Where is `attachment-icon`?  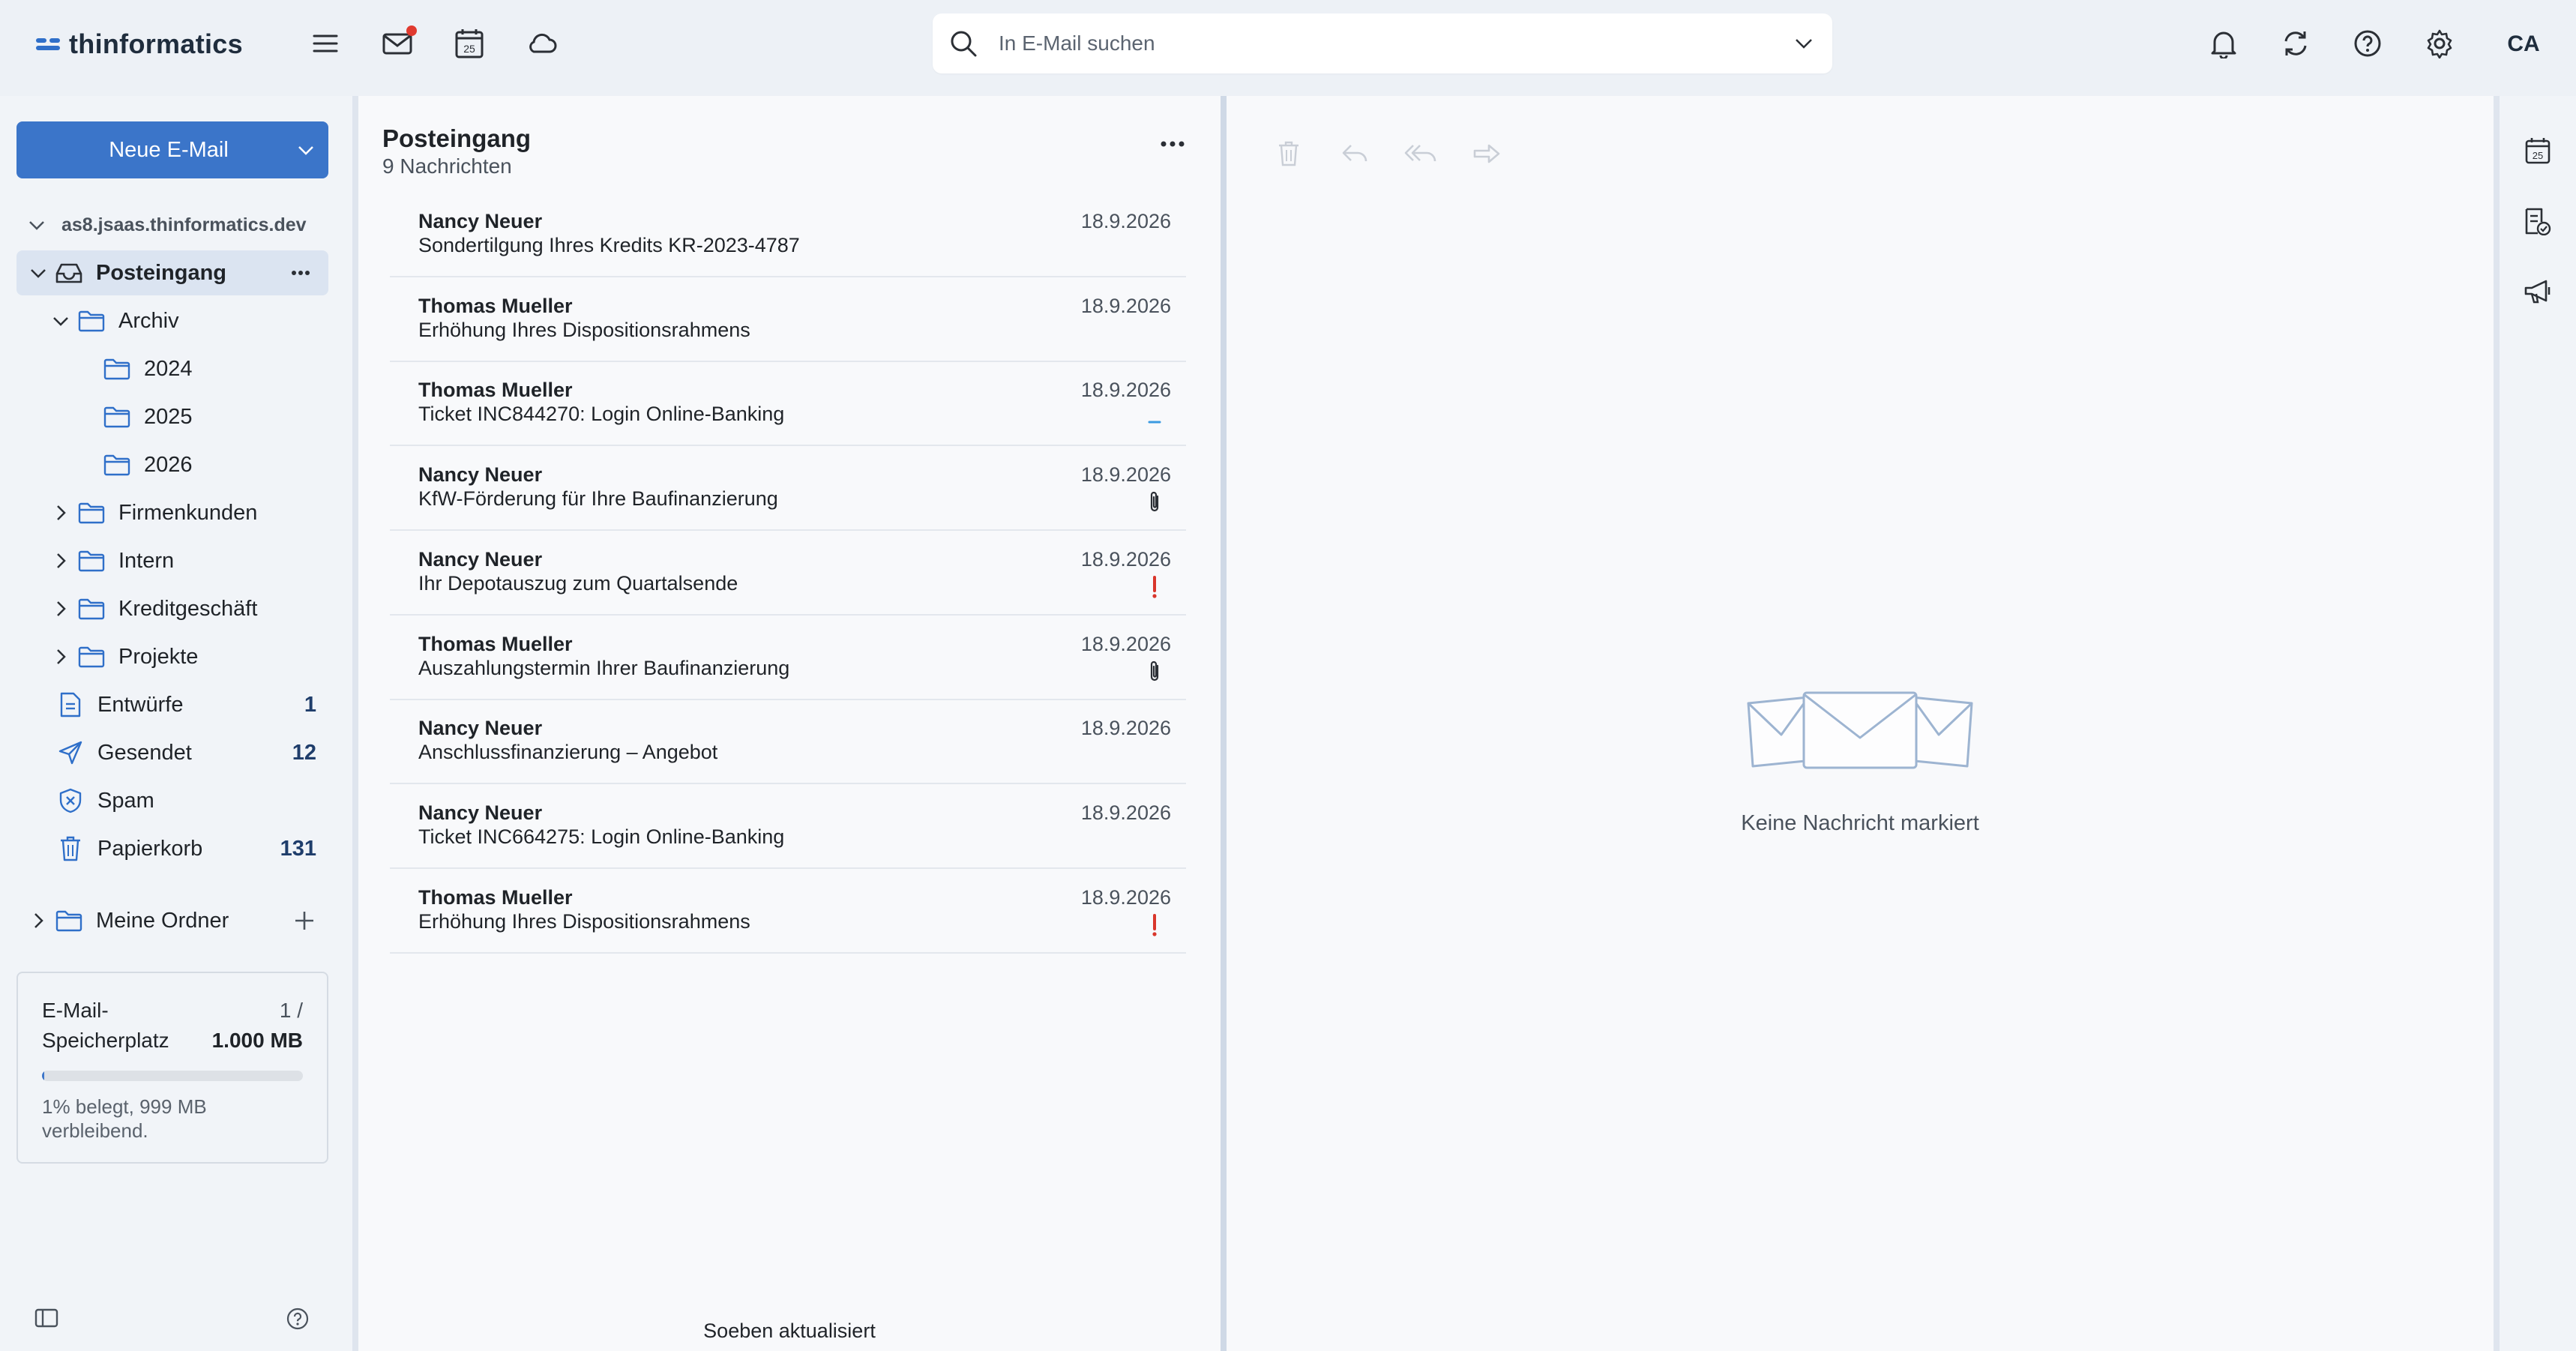
attachment-icon is located at coordinates (1155, 502).